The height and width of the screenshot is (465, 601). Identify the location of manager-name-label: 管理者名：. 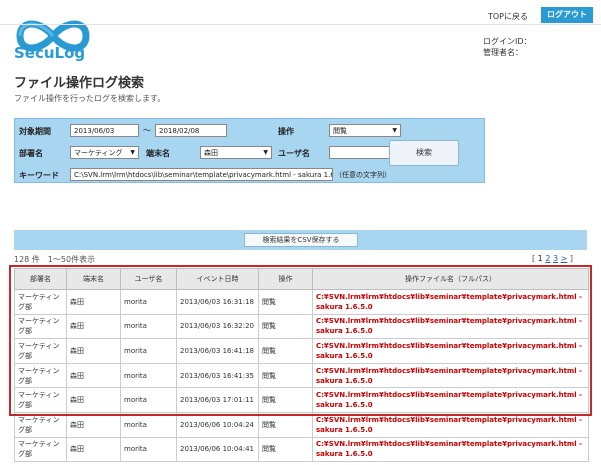
(503, 52).